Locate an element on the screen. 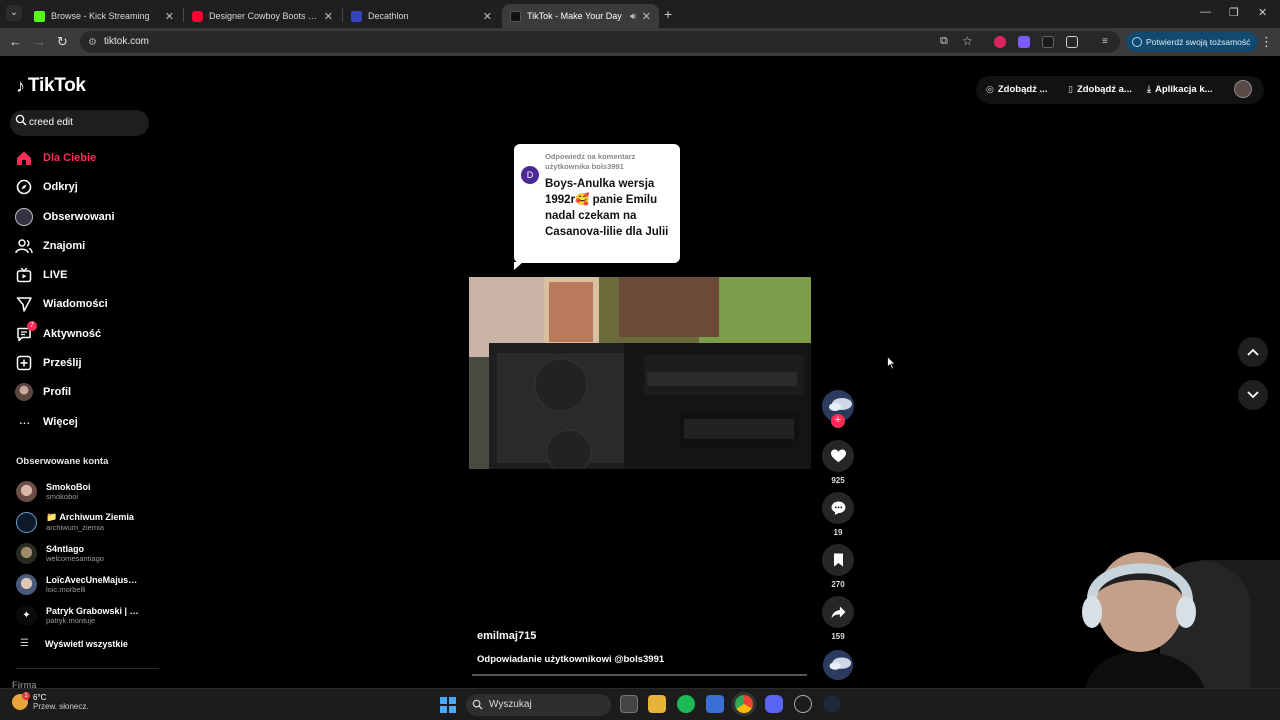 This screenshot has height=720, width=1280. sidebar-item-explore: Odkryj is located at coordinates (46, 187).